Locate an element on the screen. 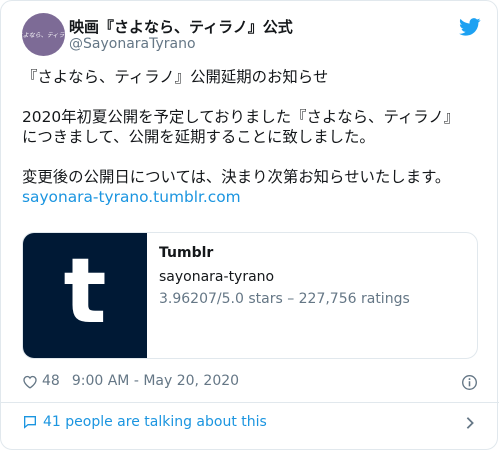  preview-title: Tumblr is located at coordinates (186, 253).